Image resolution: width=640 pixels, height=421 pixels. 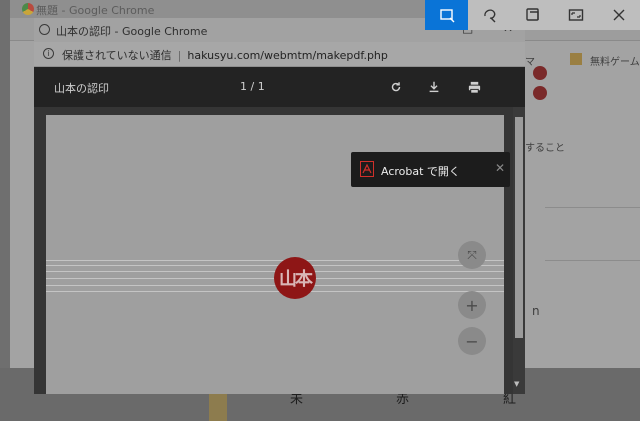 What do you see at coordinates (474, 87) in the screenshot?
I see `print-icon` at bounding box center [474, 87].